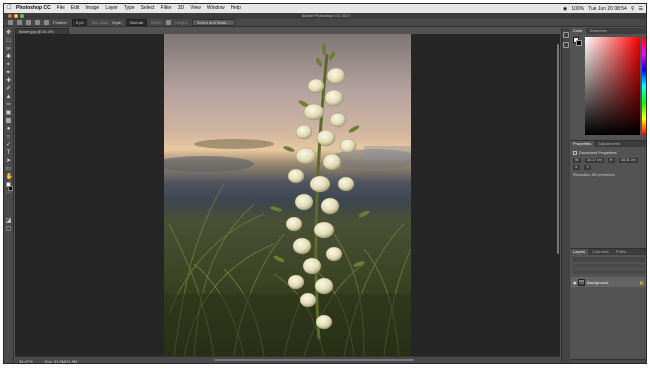 This screenshot has width=650, height=369. I want to click on pen-tool-icon: ✓, so click(9, 145).